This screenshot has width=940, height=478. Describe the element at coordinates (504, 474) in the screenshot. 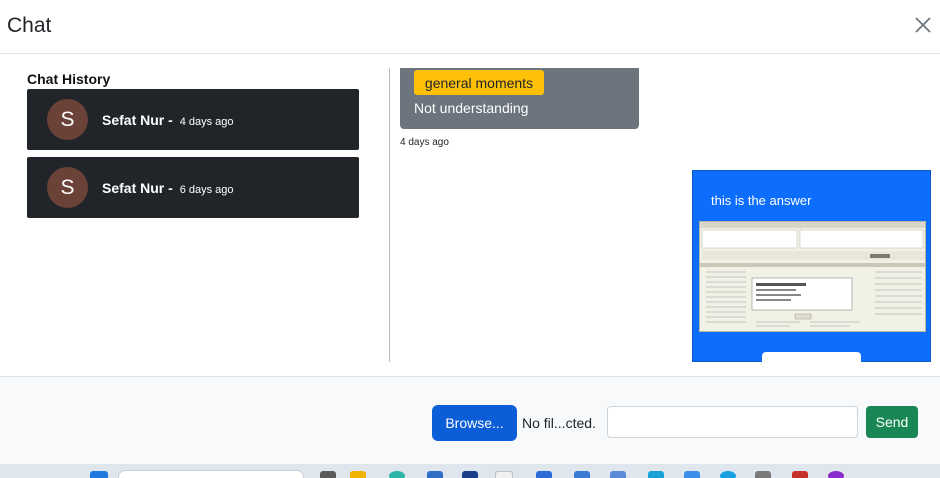

I see `active-app-icon` at that location.